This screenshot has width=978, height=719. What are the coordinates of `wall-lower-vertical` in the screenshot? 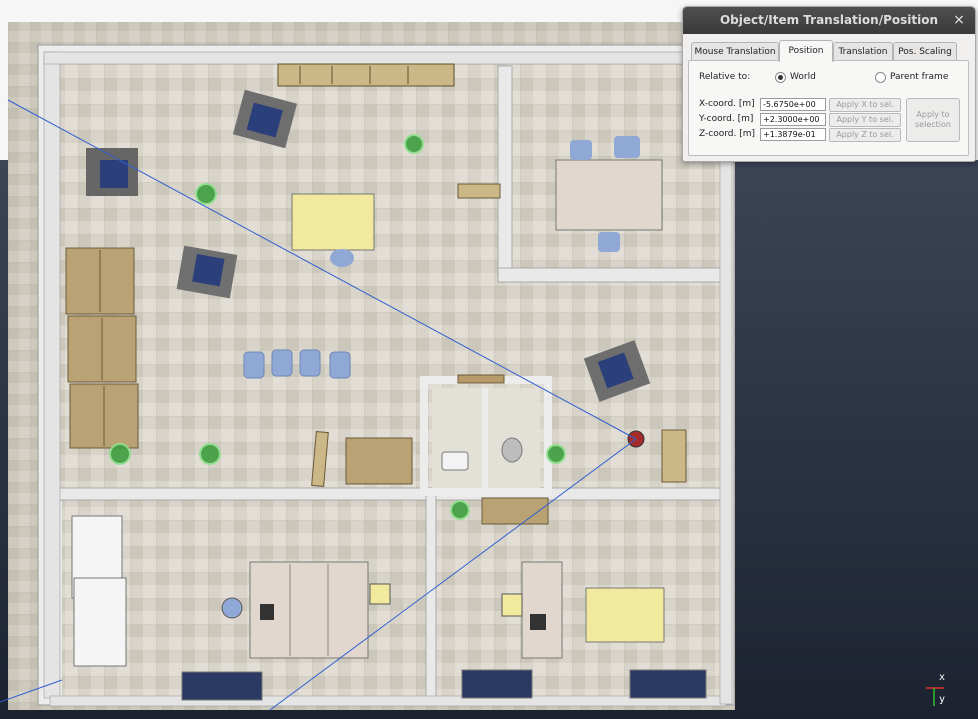 It's located at (431, 596).